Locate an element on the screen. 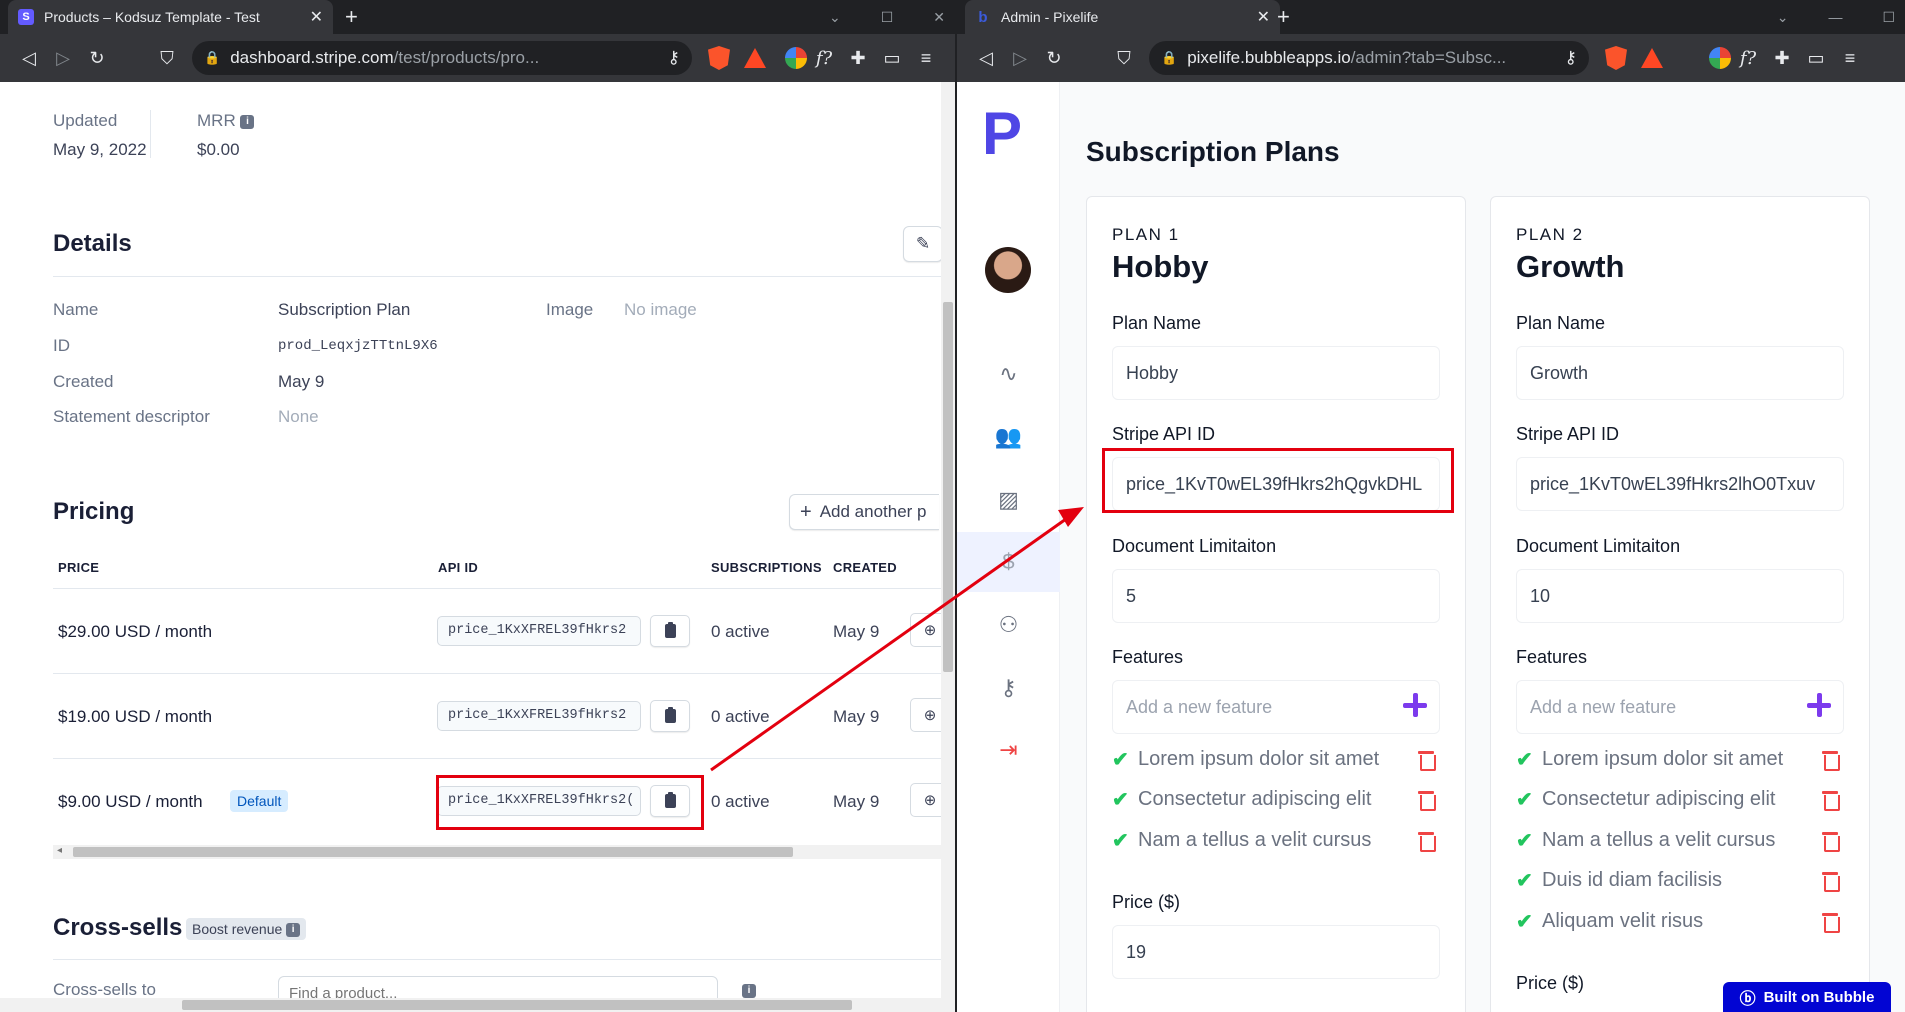  edit-details-button: ✎ is located at coordinates (923, 244).